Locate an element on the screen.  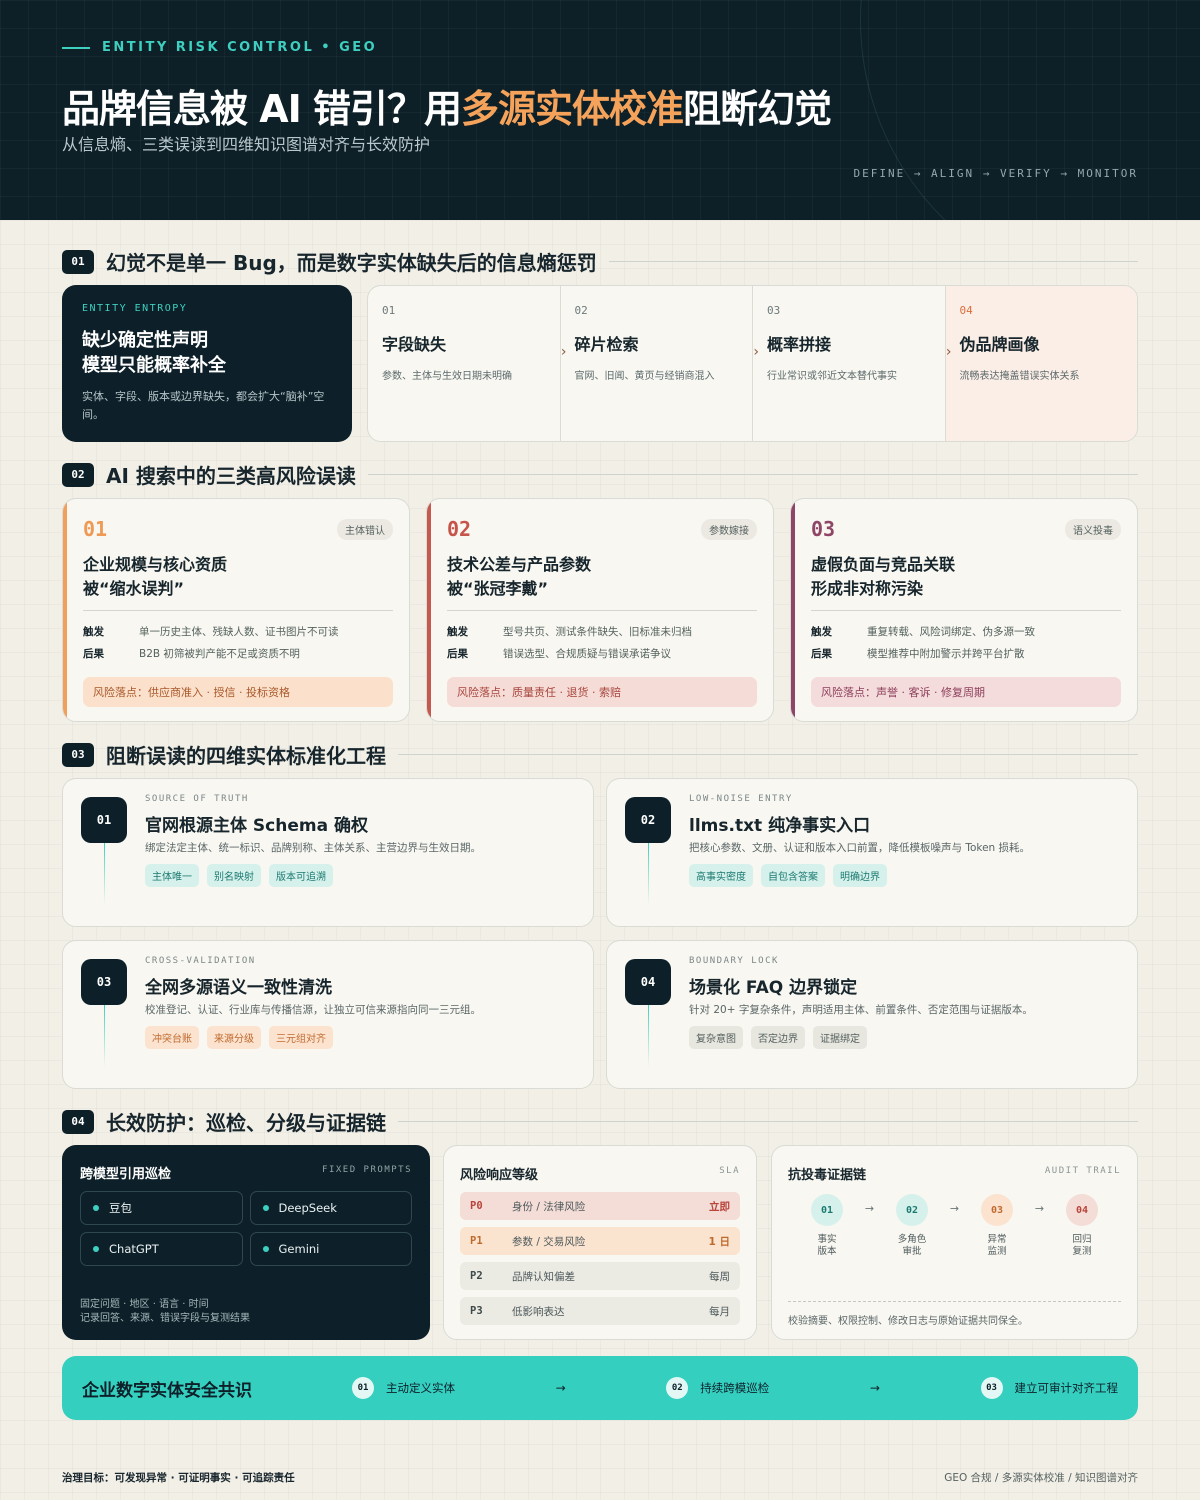
risk-title: 虚假负面与竞品关联 形成非对称污染 is located at coordinates (883, 576).